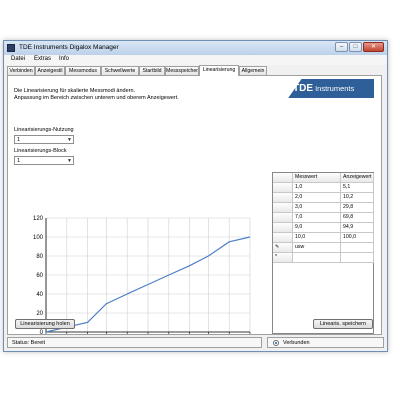 This screenshot has height=400, width=400. Describe the element at coordinates (39, 314) in the screenshot. I see `y-tick-label: 20` at that location.